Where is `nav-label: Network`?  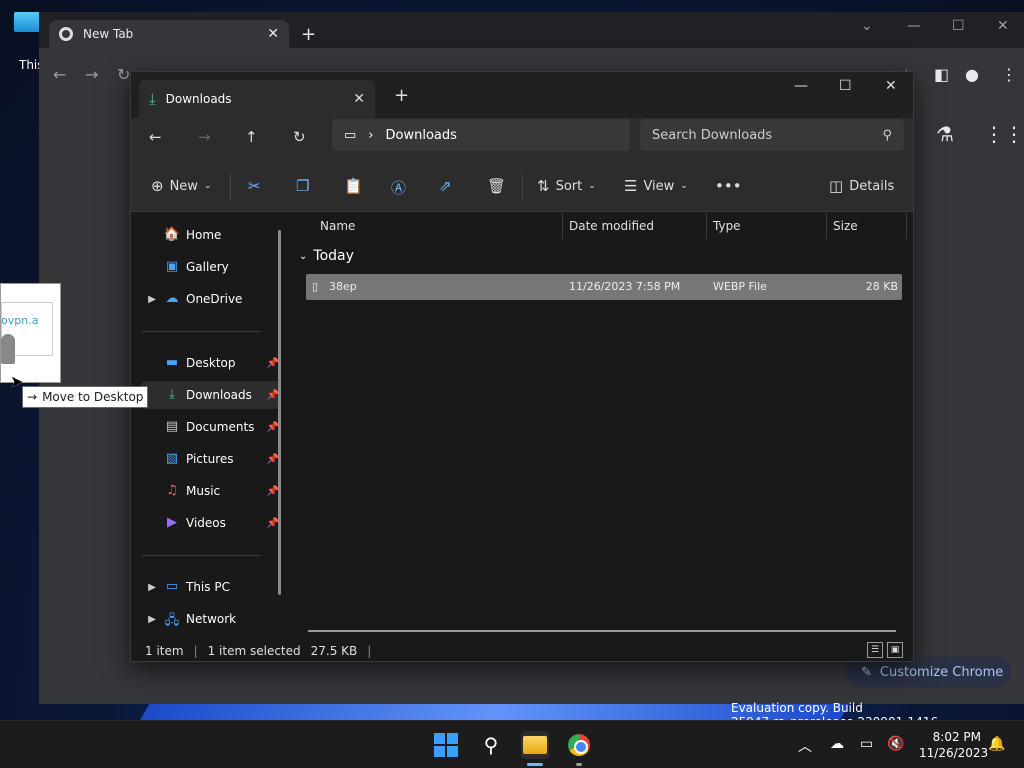 nav-label: Network is located at coordinates (211, 619).